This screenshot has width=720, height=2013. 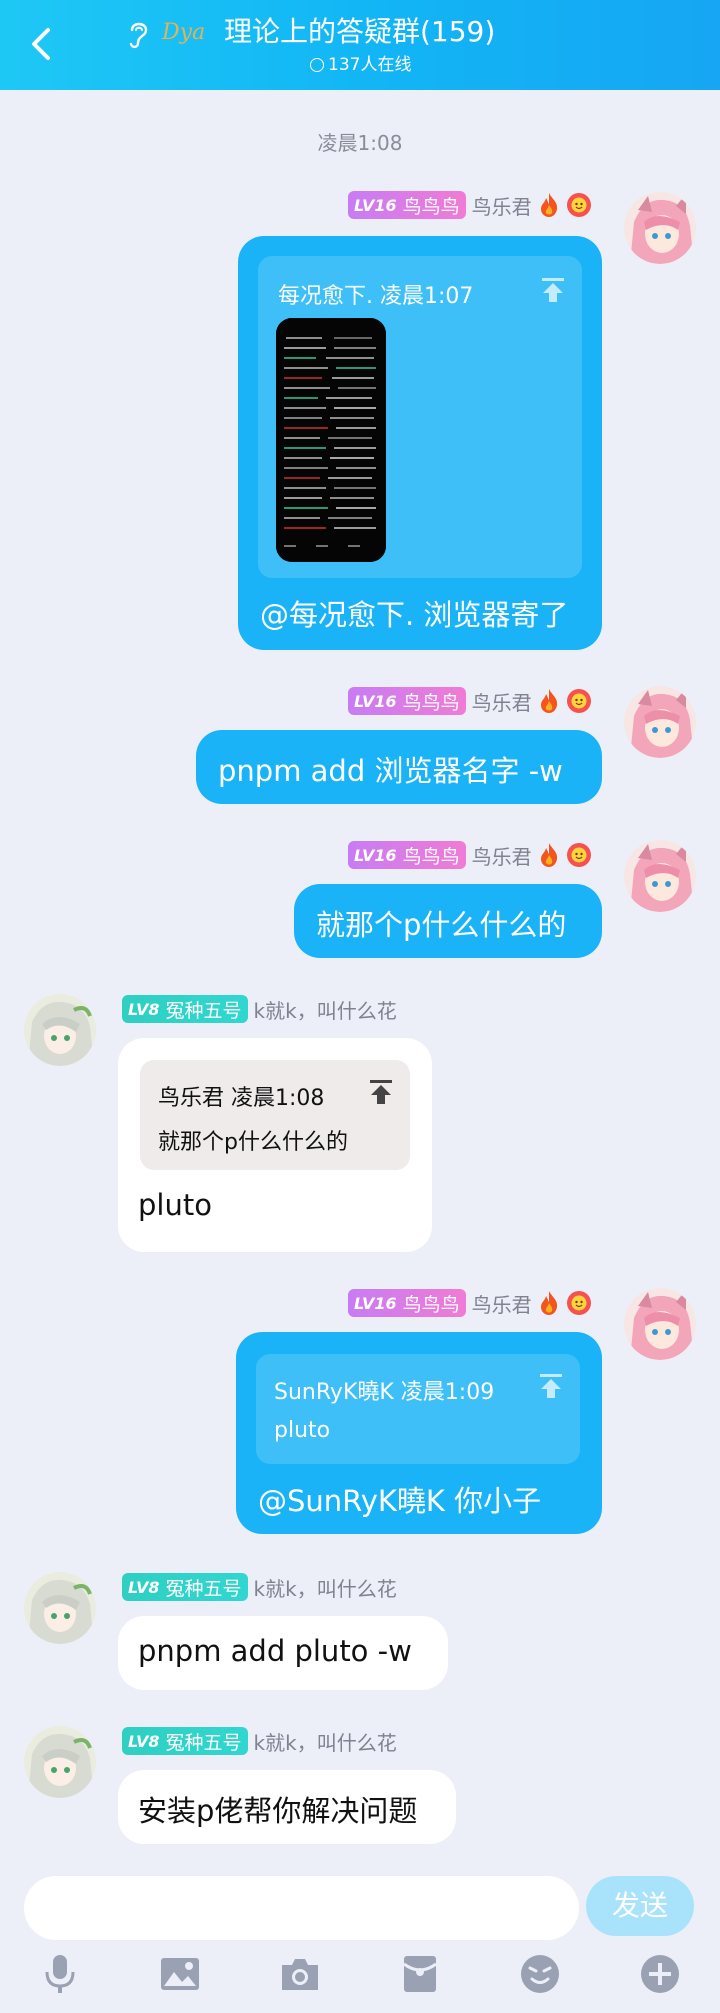 I want to click on online-count: 137人在线, so click(x=360, y=65).